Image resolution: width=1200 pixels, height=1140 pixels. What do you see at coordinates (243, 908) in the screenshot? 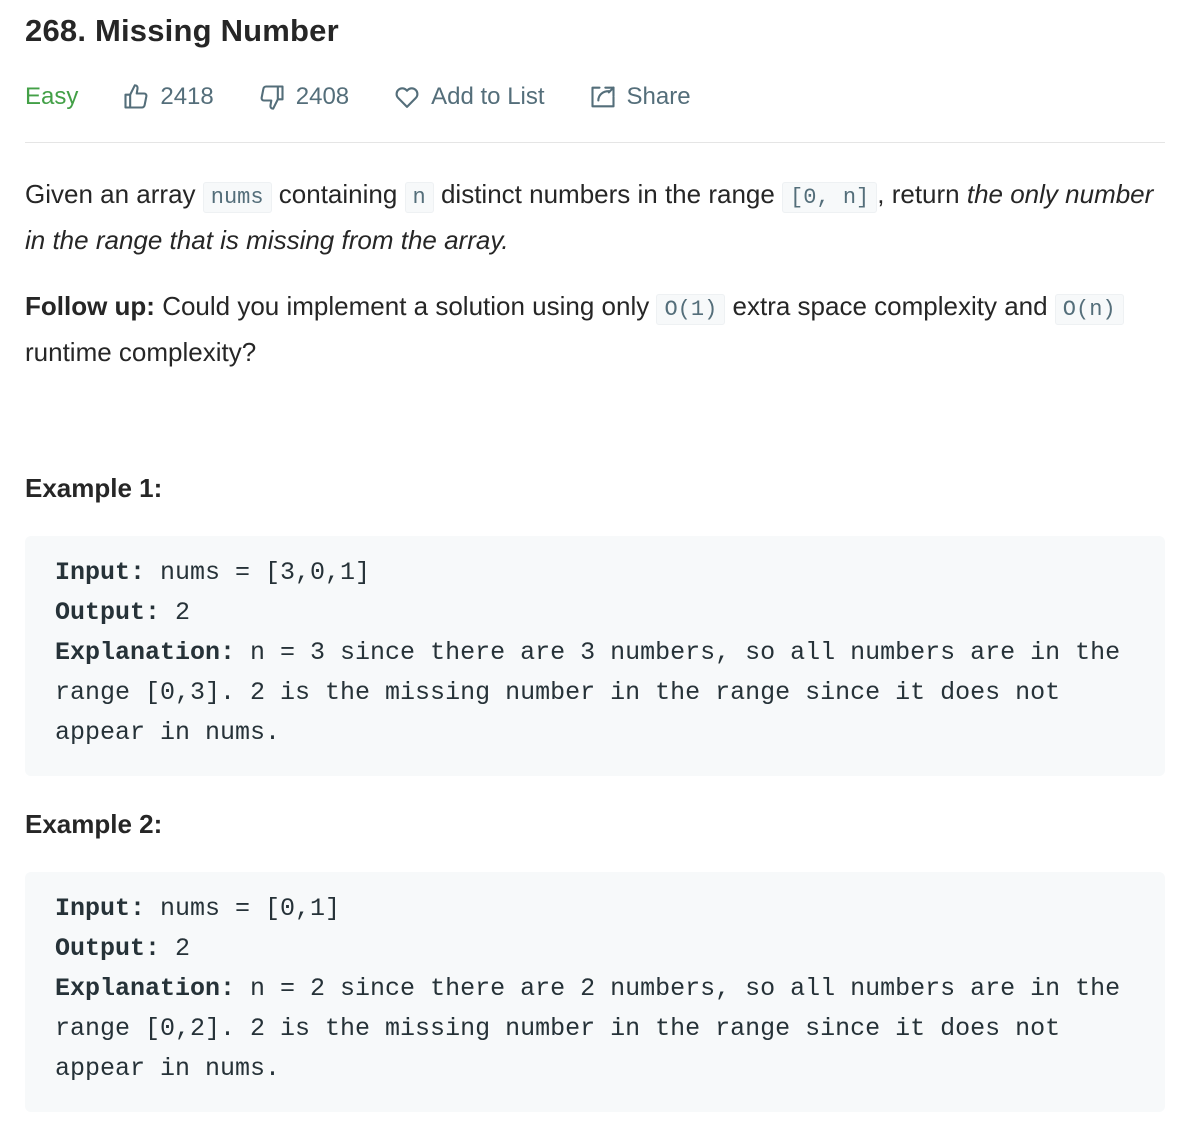
I see `input-value: nums = [0,1]` at bounding box center [243, 908].